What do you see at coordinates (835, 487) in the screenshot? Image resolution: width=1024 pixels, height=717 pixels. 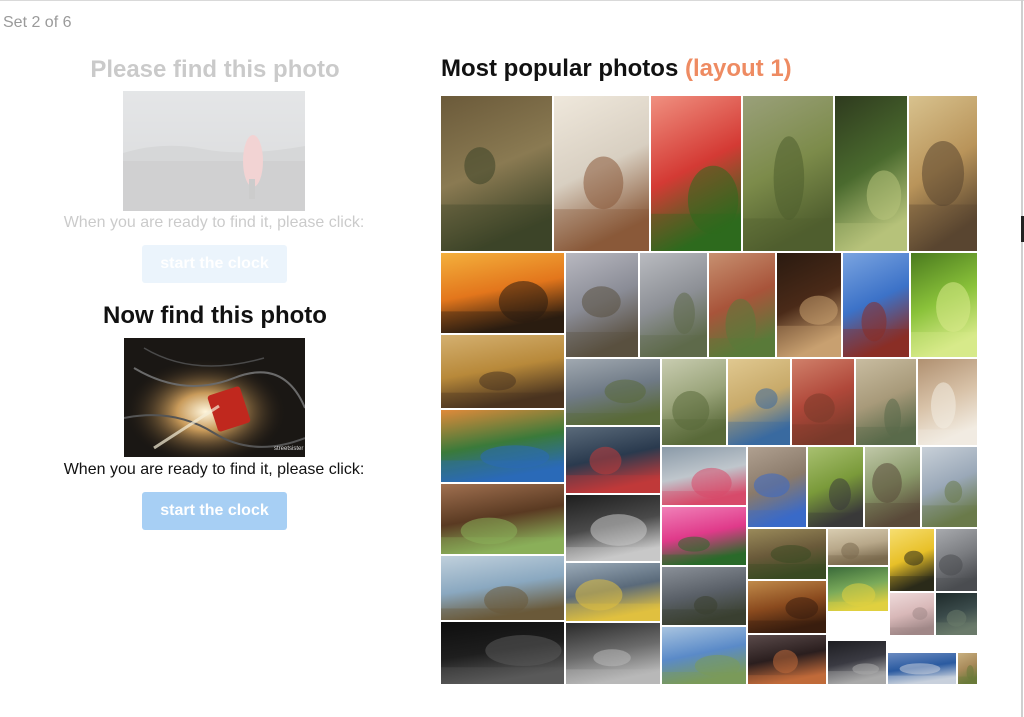 I see `photo-barnacle-goose` at bounding box center [835, 487].